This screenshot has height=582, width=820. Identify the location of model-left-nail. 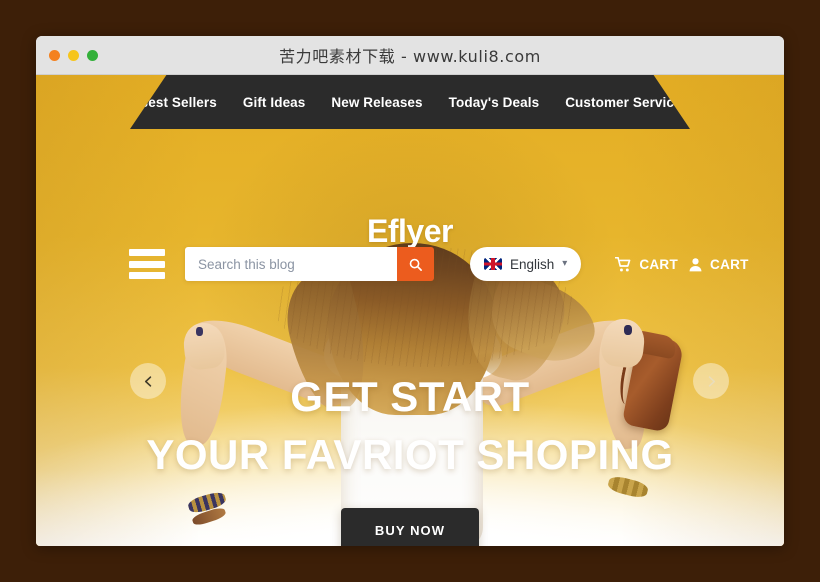
(199, 331).